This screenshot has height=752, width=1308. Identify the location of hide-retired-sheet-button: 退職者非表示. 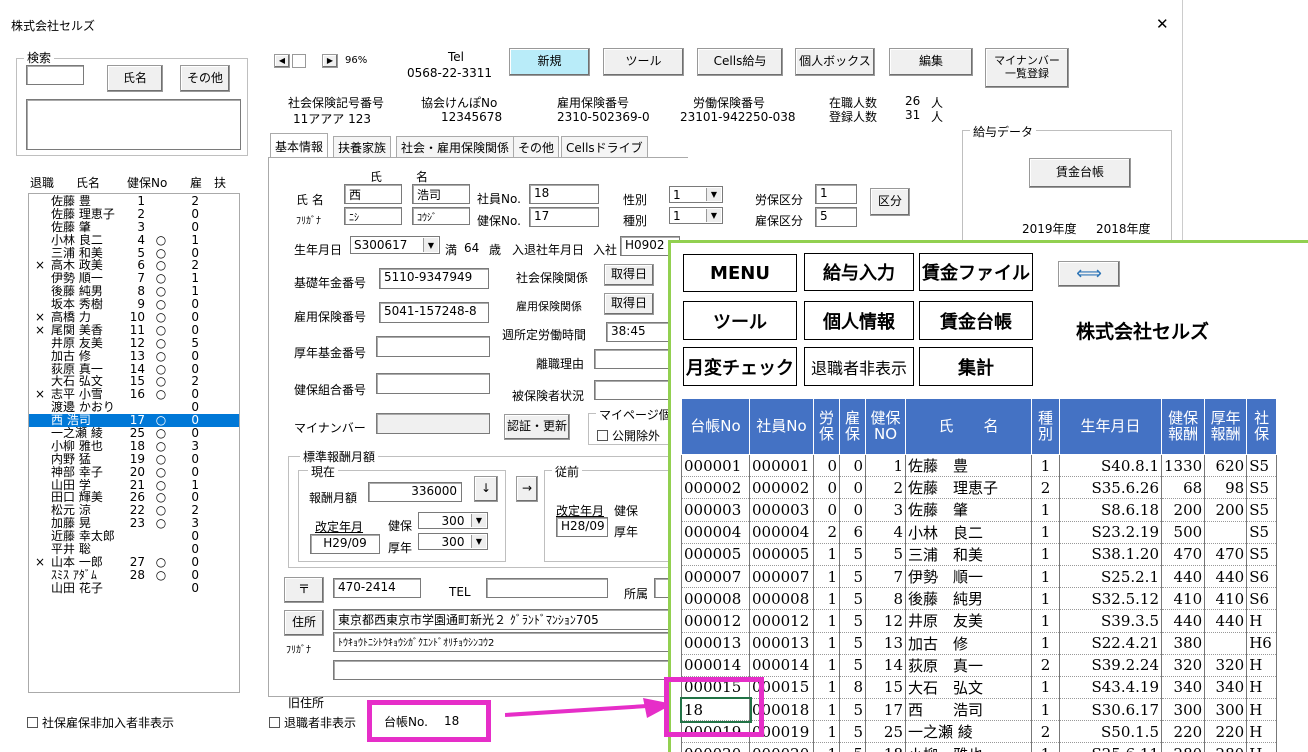
(859, 366).